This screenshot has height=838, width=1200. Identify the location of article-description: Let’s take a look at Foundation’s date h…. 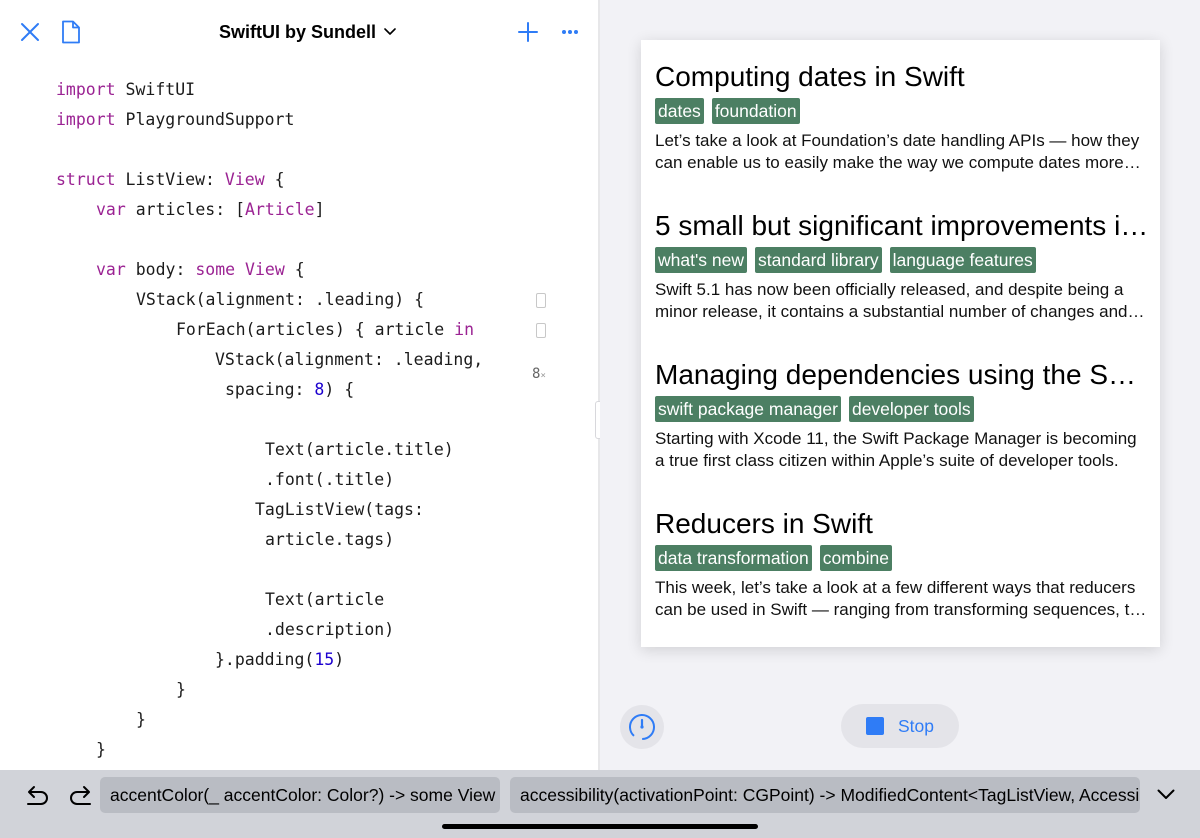
(897, 151).